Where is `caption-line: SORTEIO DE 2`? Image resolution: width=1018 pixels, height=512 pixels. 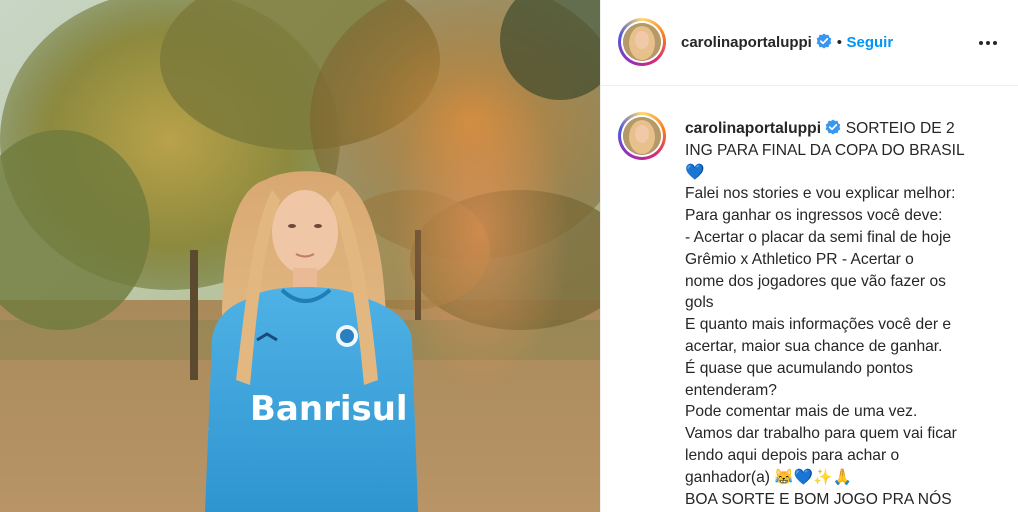
caption-line: SORTEIO DE 2 is located at coordinates (900, 128).